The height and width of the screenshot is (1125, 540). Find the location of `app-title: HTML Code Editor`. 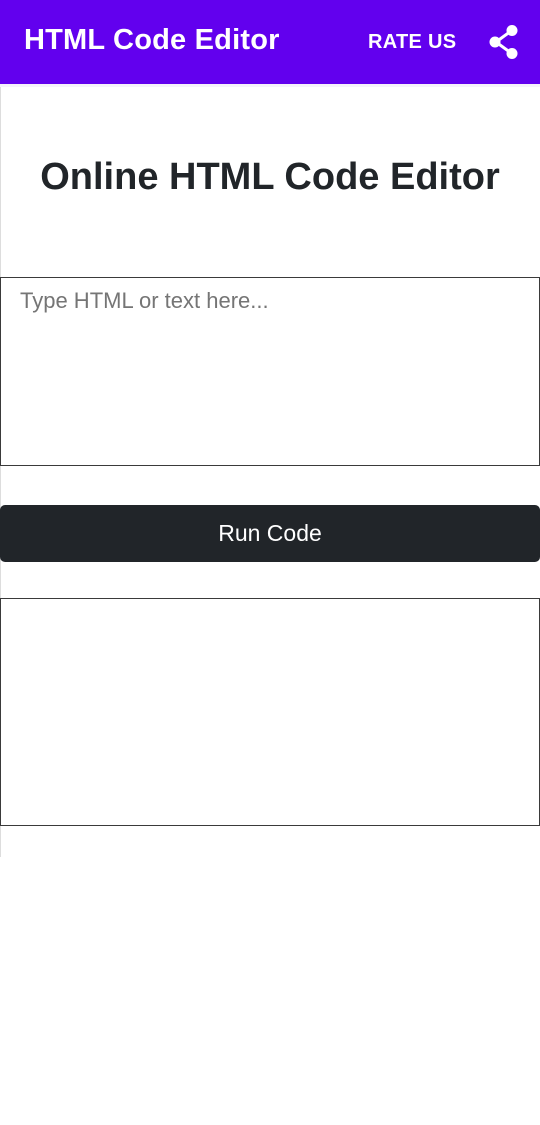

app-title: HTML Code Editor is located at coordinates (152, 40).